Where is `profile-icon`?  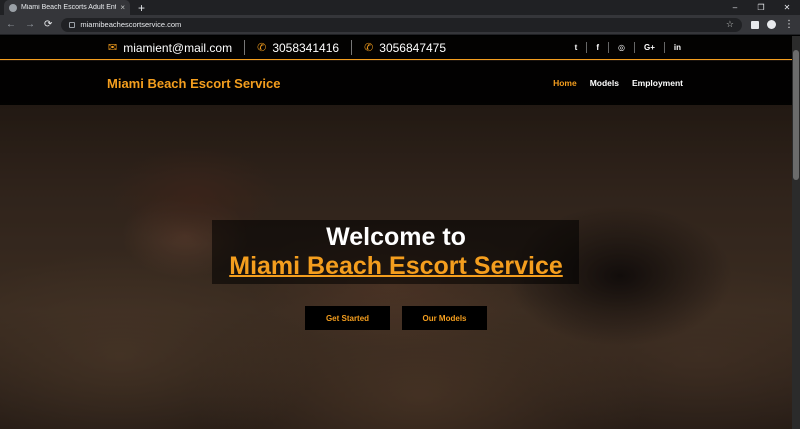
profile-icon is located at coordinates (771, 24).